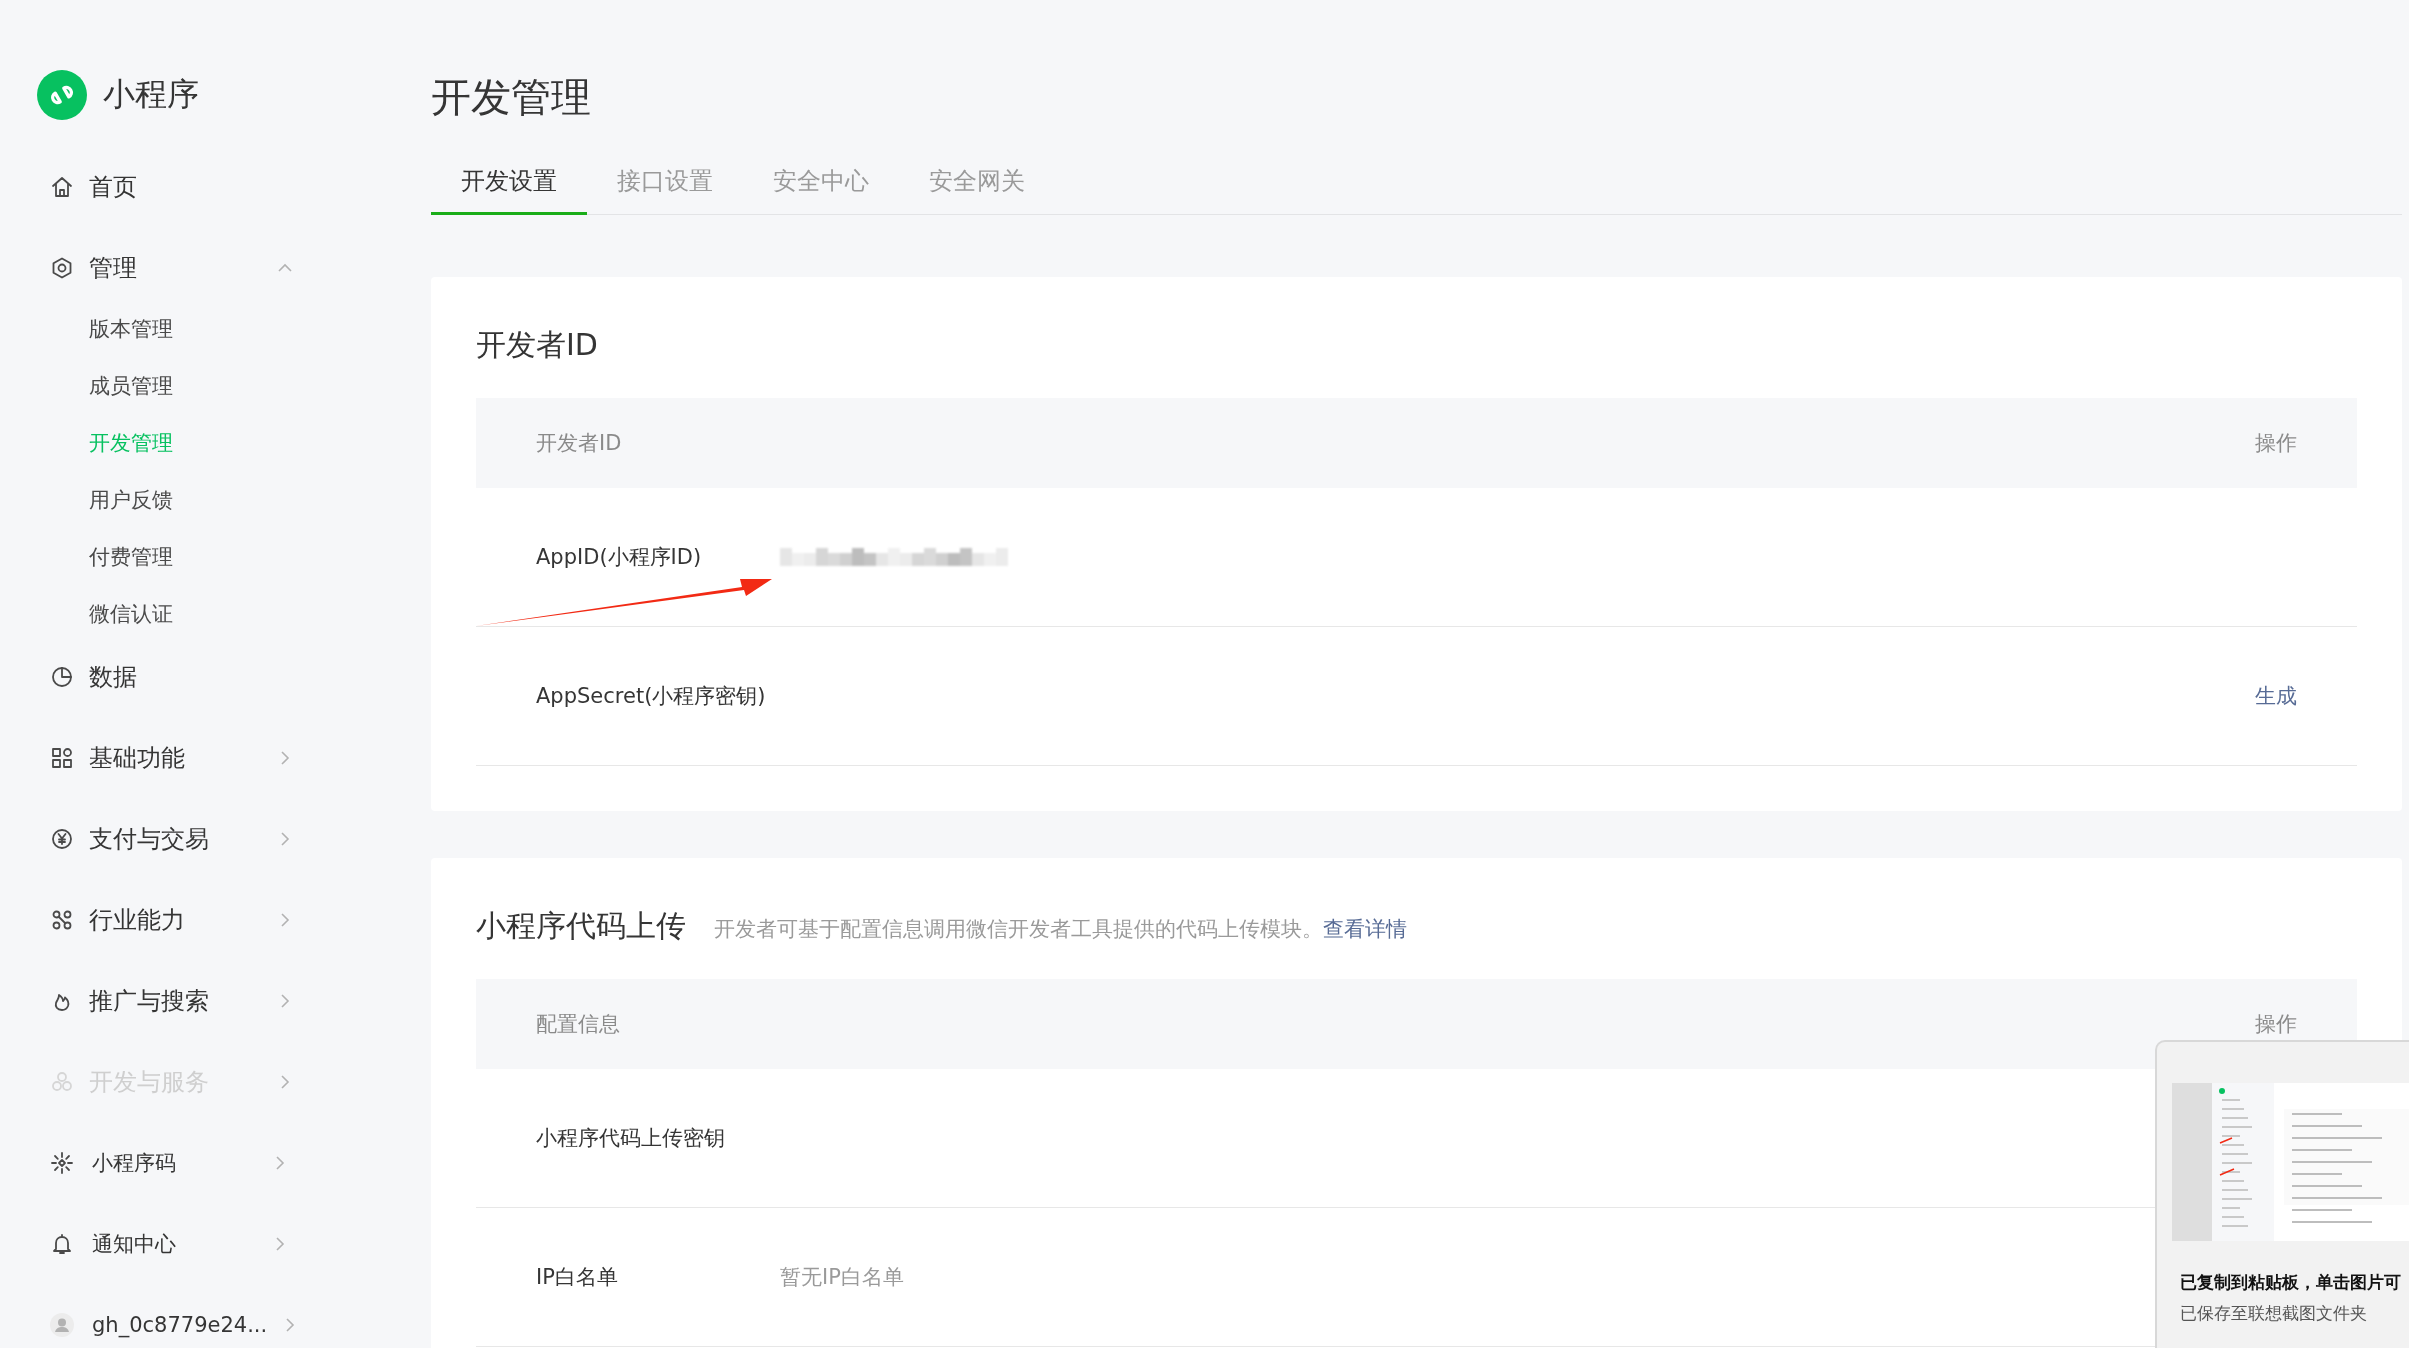  Describe the element at coordinates (62, 1162) in the screenshot. I see `burst-icon` at that location.